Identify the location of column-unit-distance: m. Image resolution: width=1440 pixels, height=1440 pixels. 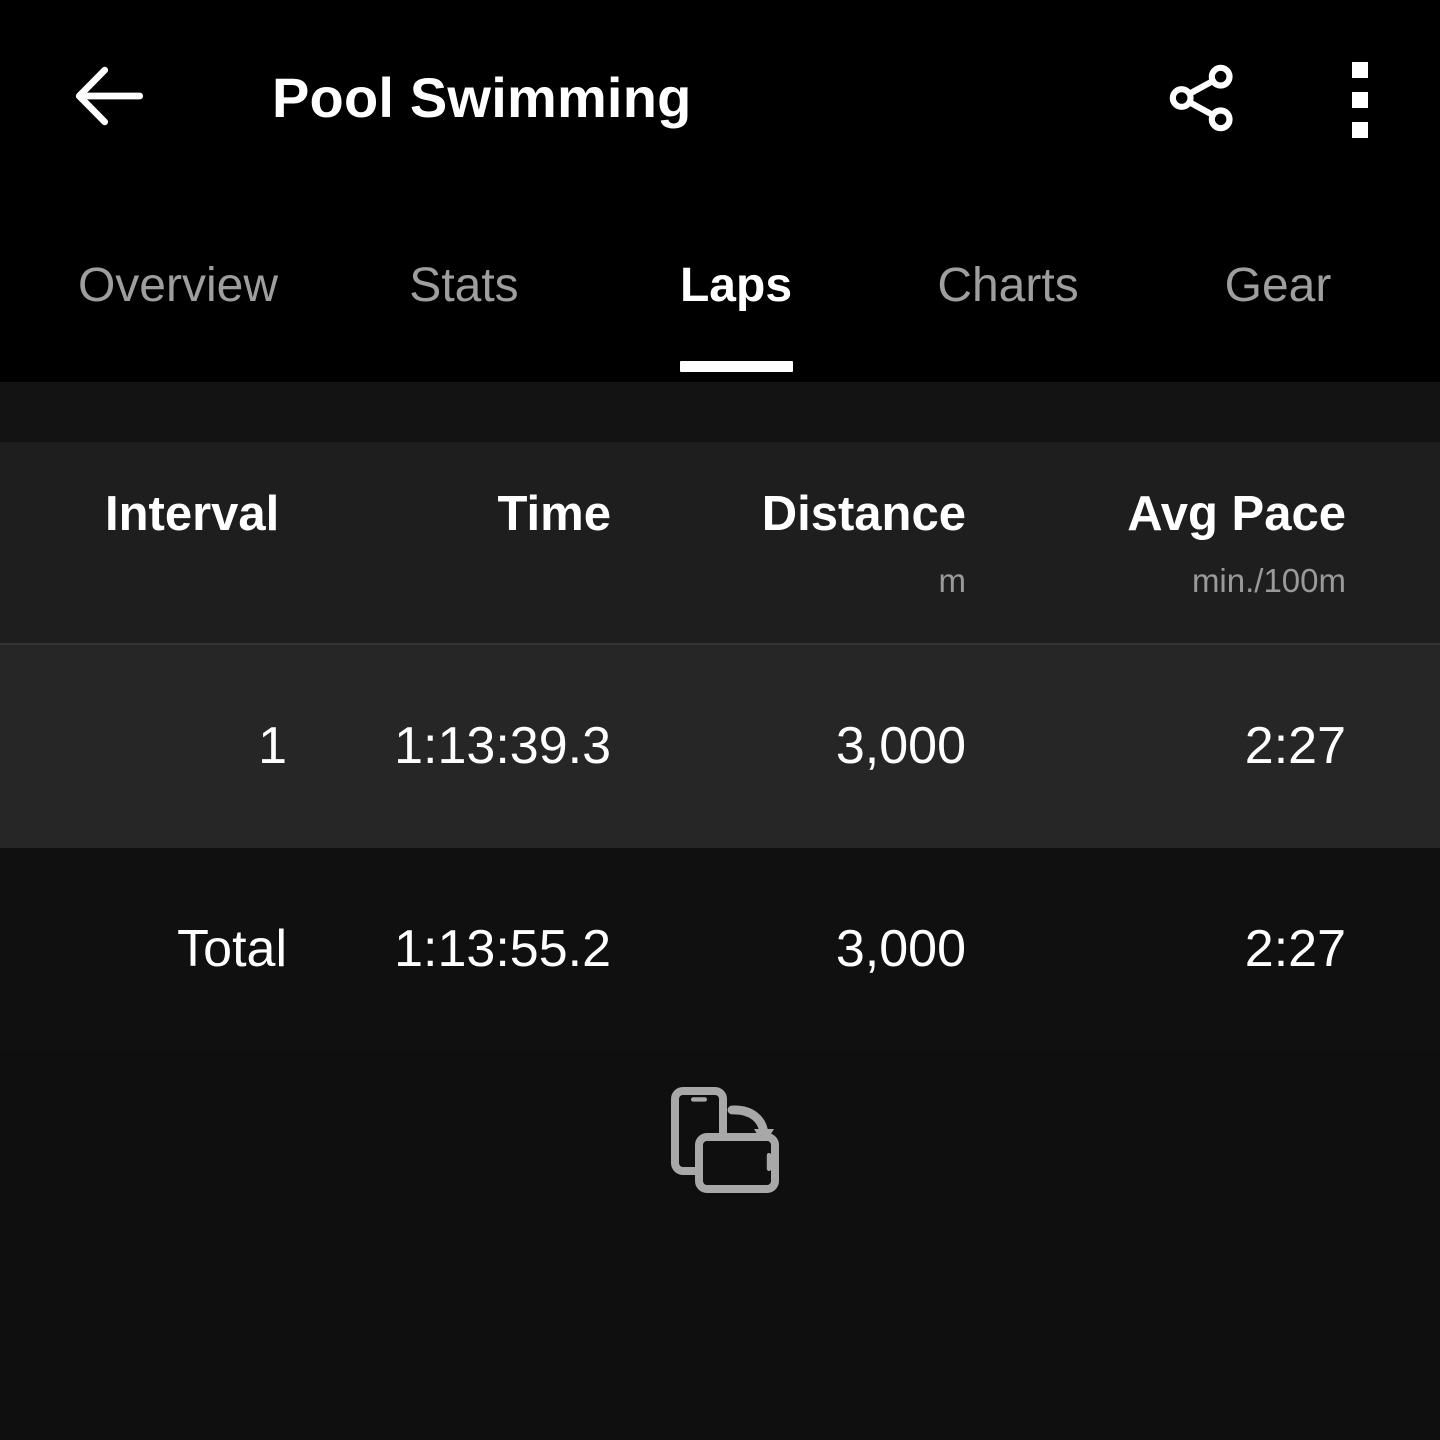
(952, 580).